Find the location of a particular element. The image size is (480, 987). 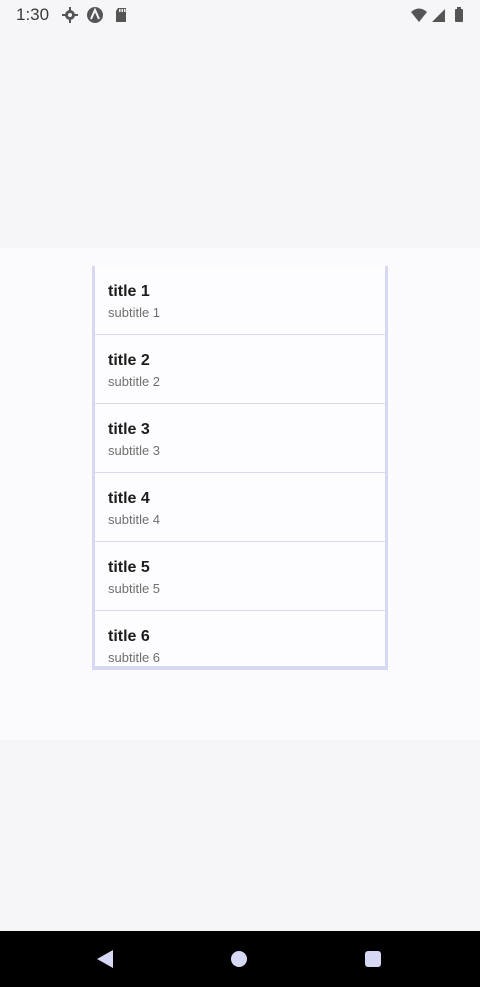

settings-icon is located at coordinates (70, 15).